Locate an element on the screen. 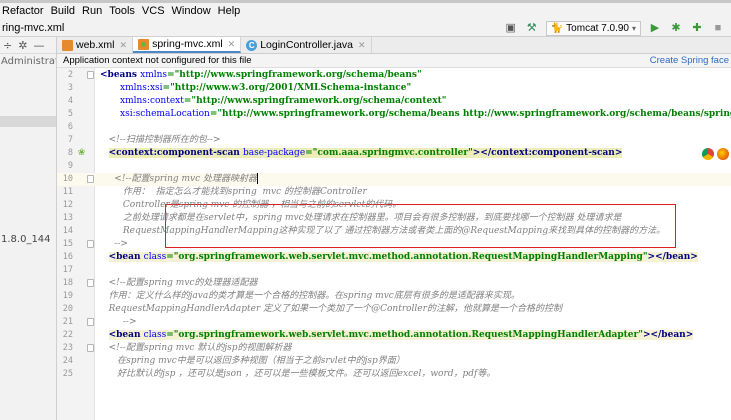 The height and width of the screenshot is (420, 731). run-configuration-label: Tomcat 7.0.90 is located at coordinates (597, 28).